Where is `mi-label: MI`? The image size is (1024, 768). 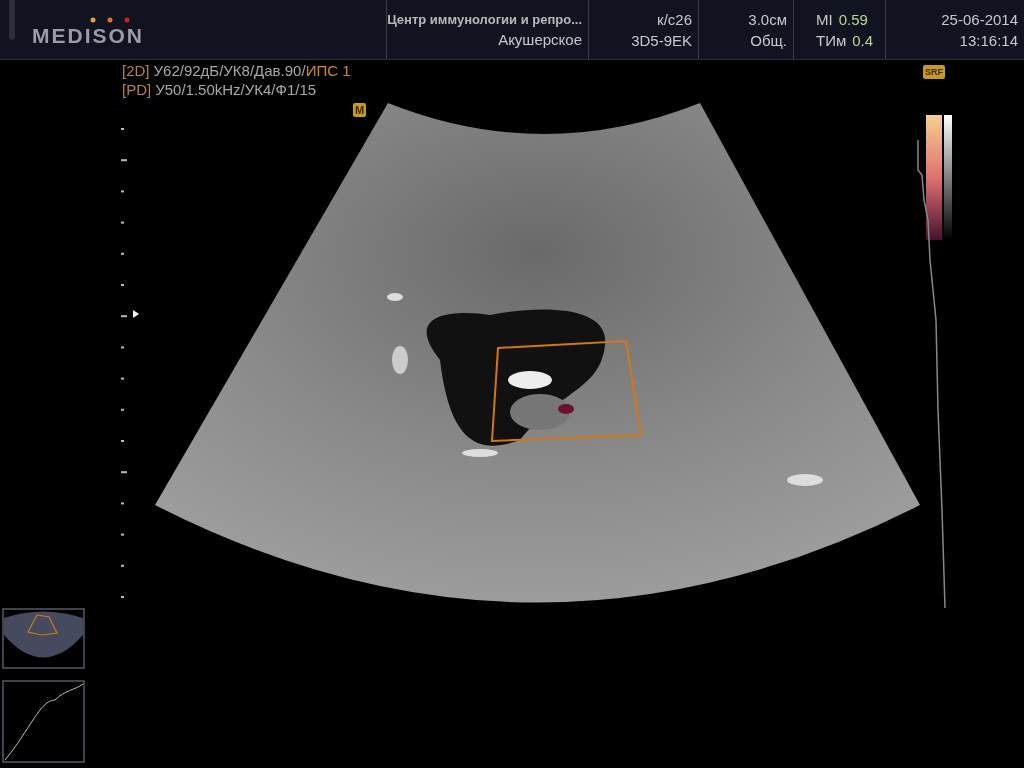 mi-label: MI is located at coordinates (824, 19).